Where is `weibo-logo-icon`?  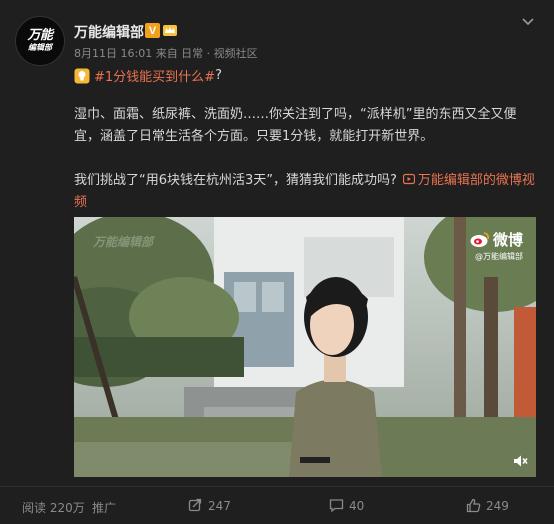 weibo-logo-icon is located at coordinates (479, 239).